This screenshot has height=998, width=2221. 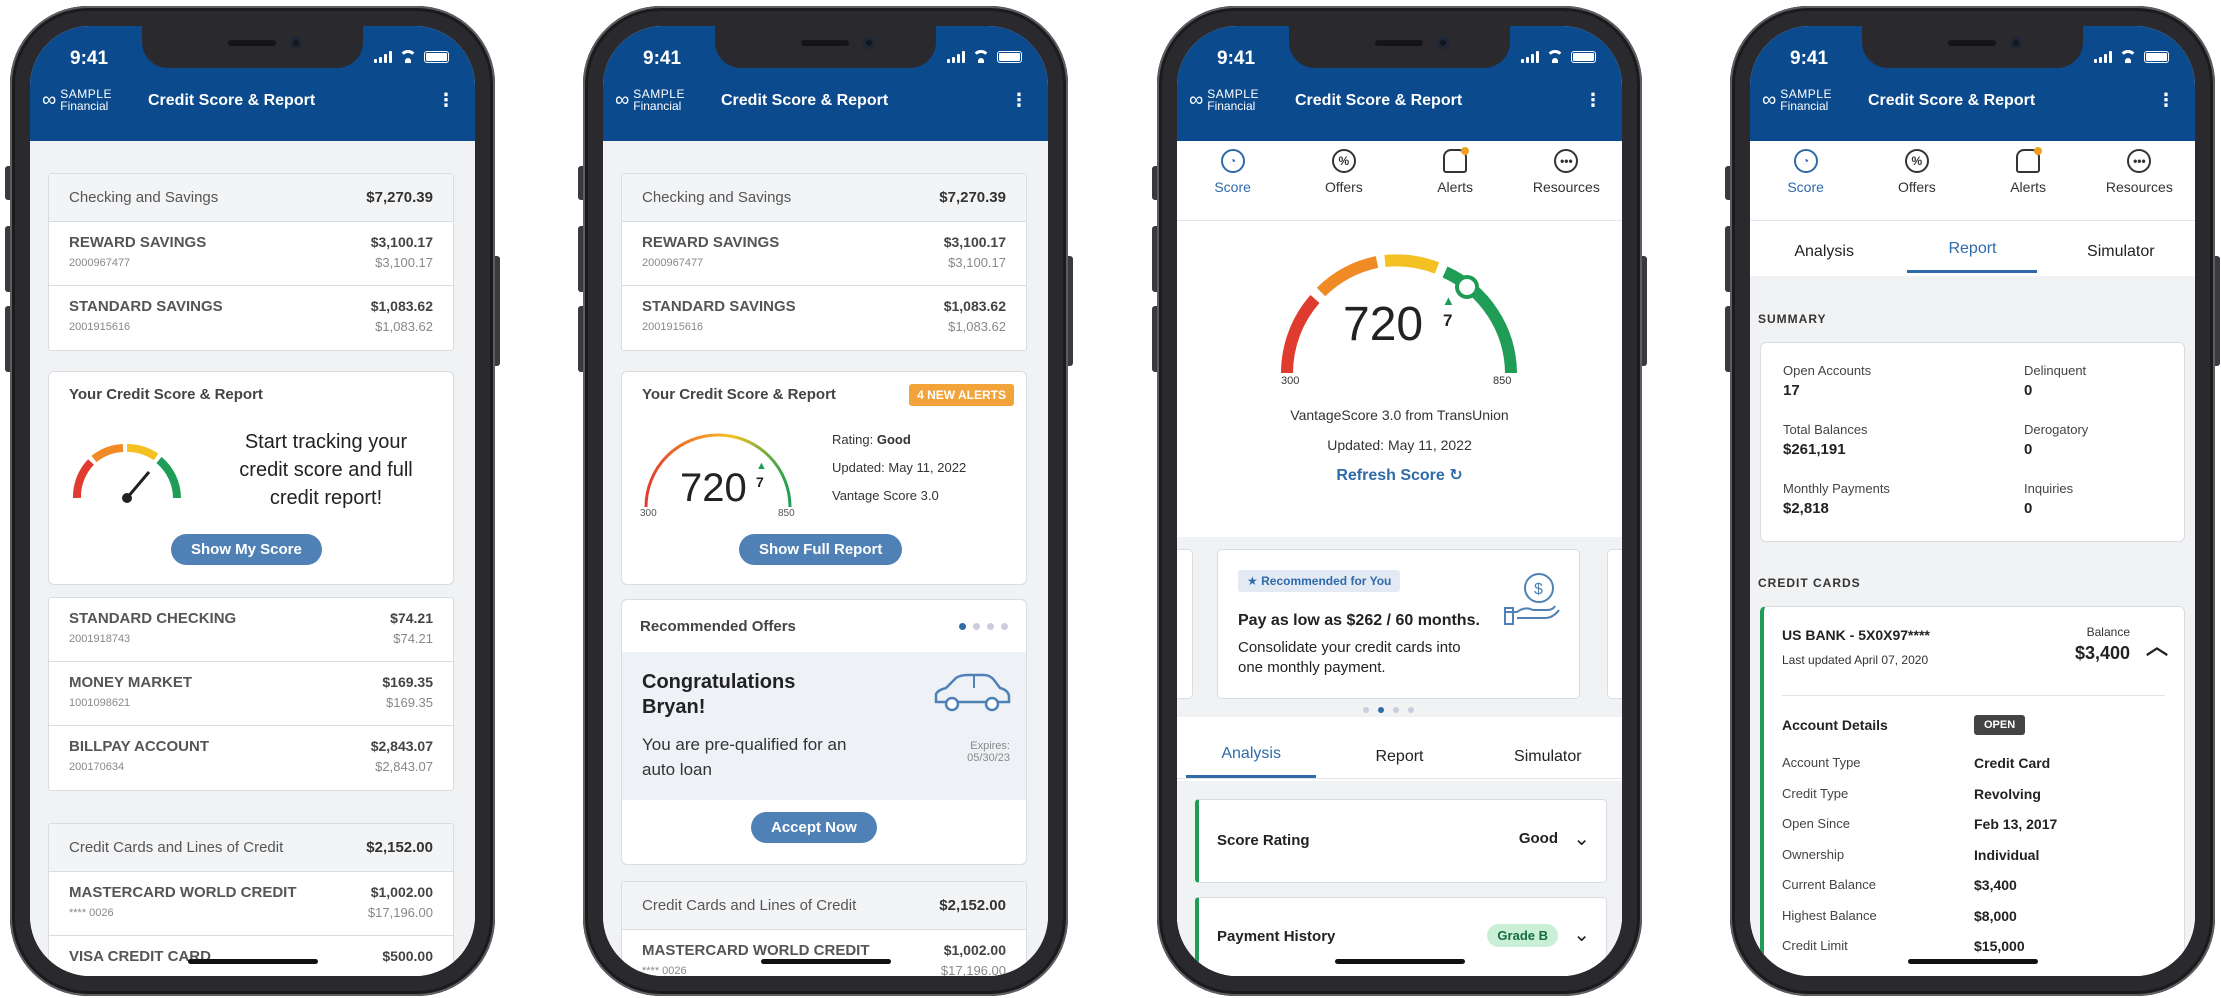 What do you see at coordinates (814, 827) in the screenshot?
I see `accept-now-button: Accept Now` at bounding box center [814, 827].